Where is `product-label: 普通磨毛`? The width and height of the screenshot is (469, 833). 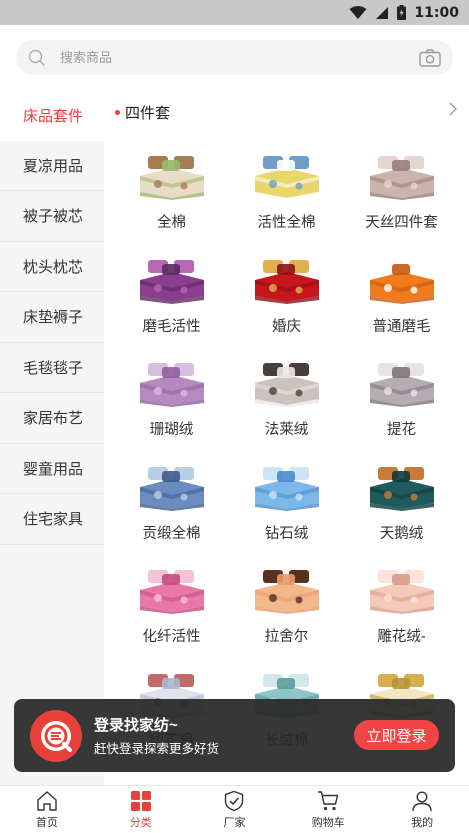 product-label: 普通磨毛 is located at coordinates (401, 326).